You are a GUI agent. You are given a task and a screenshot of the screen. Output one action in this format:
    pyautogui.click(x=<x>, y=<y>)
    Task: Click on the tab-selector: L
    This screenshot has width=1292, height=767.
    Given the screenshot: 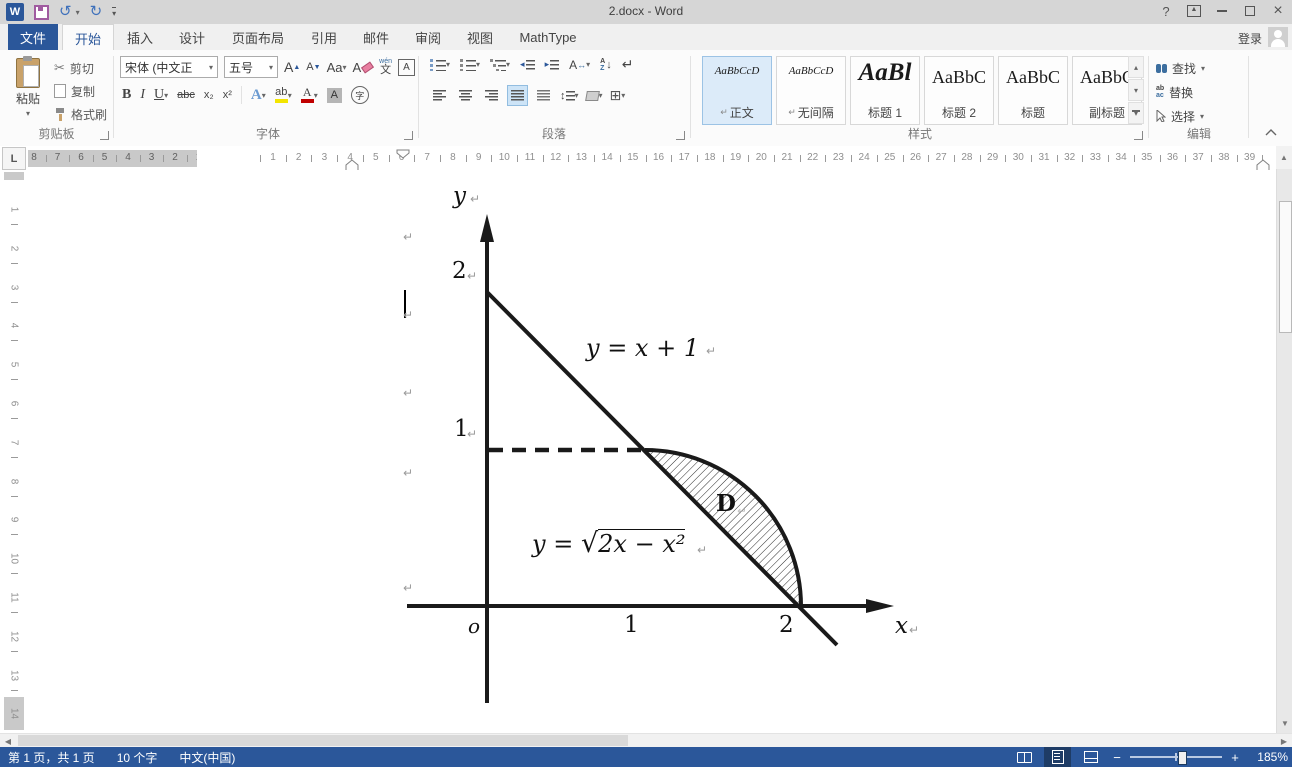 What is the action you would take?
    pyautogui.click(x=14, y=158)
    